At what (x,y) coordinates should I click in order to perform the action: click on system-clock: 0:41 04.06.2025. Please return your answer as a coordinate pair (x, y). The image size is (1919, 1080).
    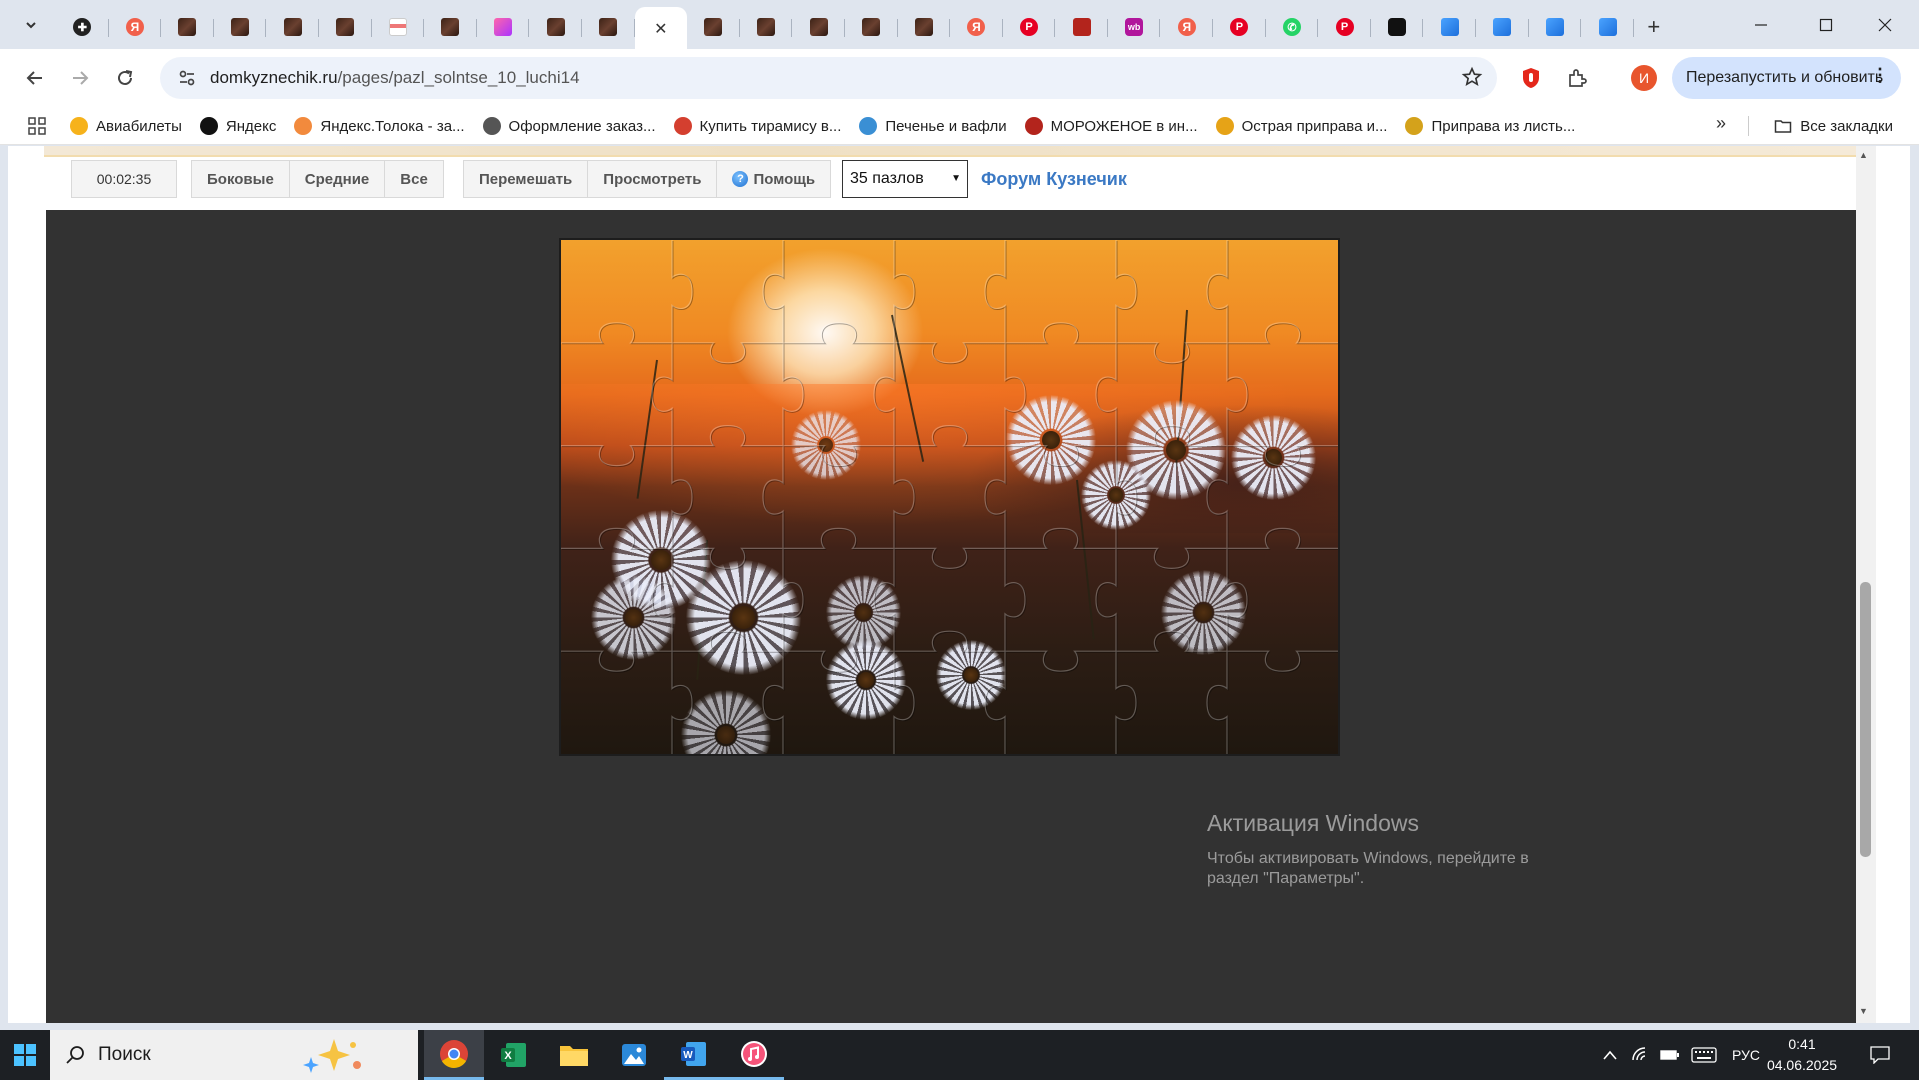
    Looking at the image, I should click on (1802, 1055).